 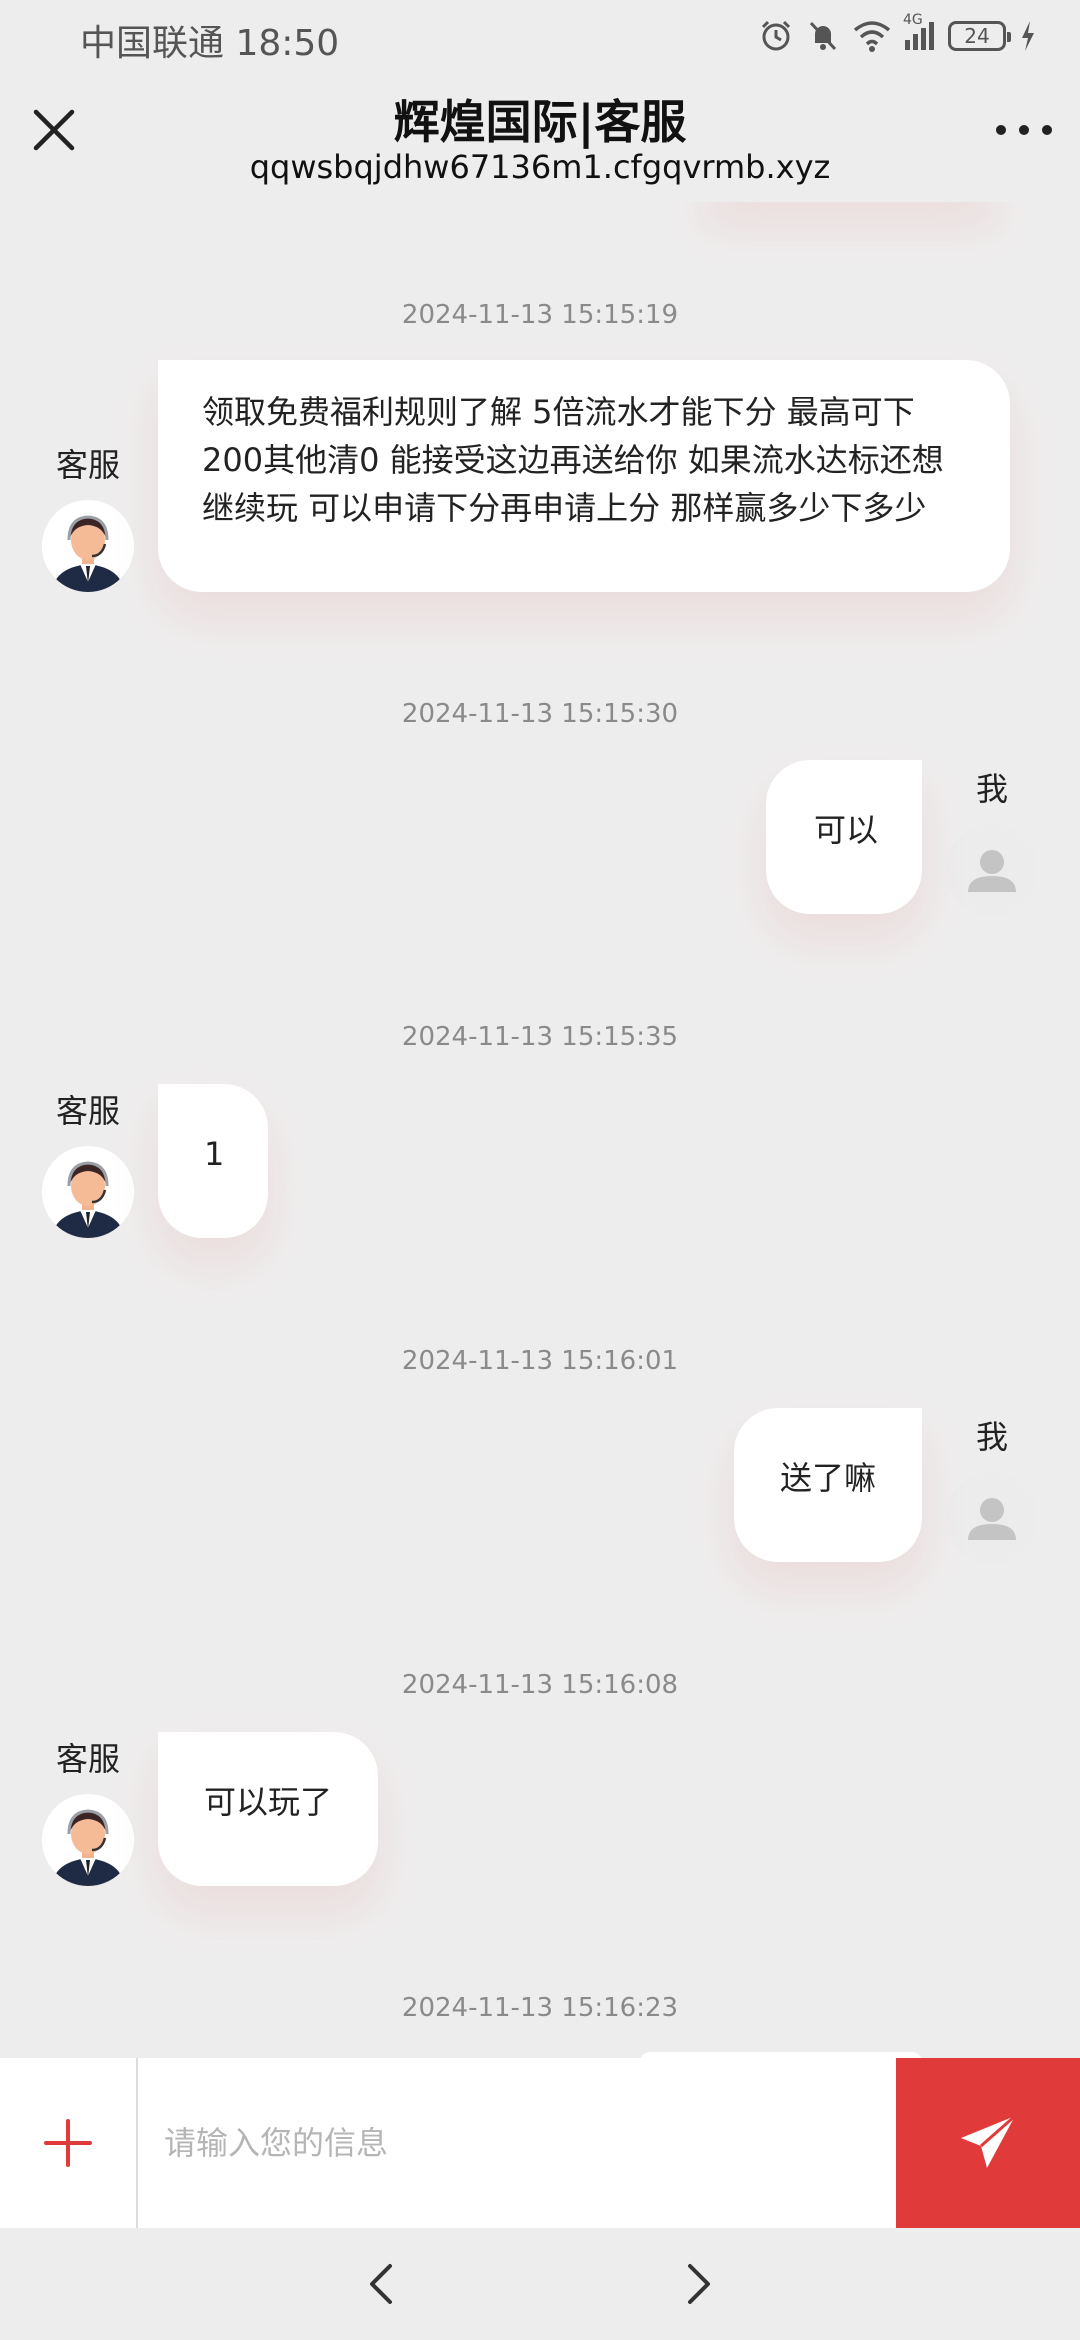 What do you see at coordinates (918, 31) in the screenshot?
I see `signal-indicator: 4G` at bounding box center [918, 31].